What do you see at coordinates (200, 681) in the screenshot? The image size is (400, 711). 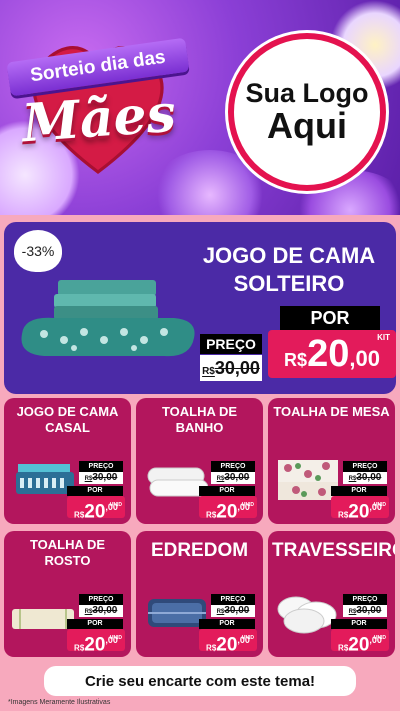 I see `cta-button: Crie seu encarte com este tema!` at bounding box center [200, 681].